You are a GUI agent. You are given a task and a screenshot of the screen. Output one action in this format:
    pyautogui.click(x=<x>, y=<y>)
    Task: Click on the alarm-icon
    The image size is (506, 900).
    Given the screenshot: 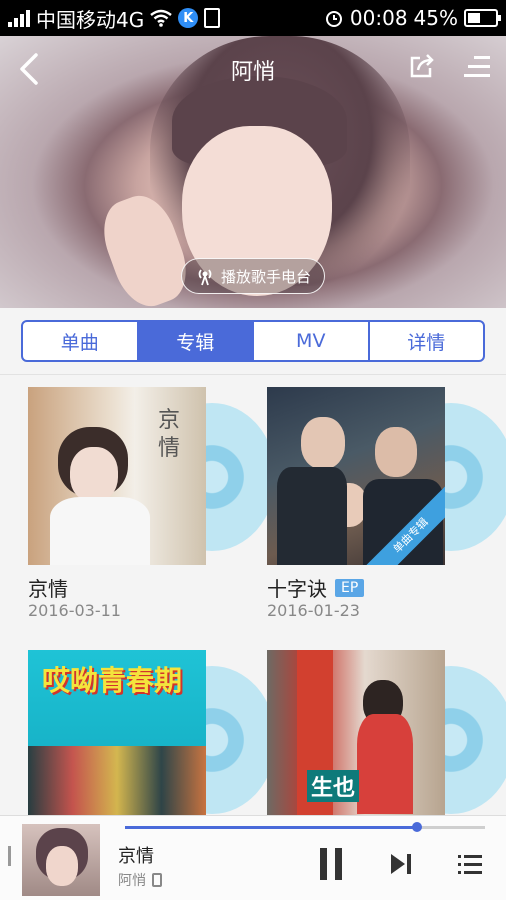 What is the action you would take?
    pyautogui.click(x=333, y=19)
    